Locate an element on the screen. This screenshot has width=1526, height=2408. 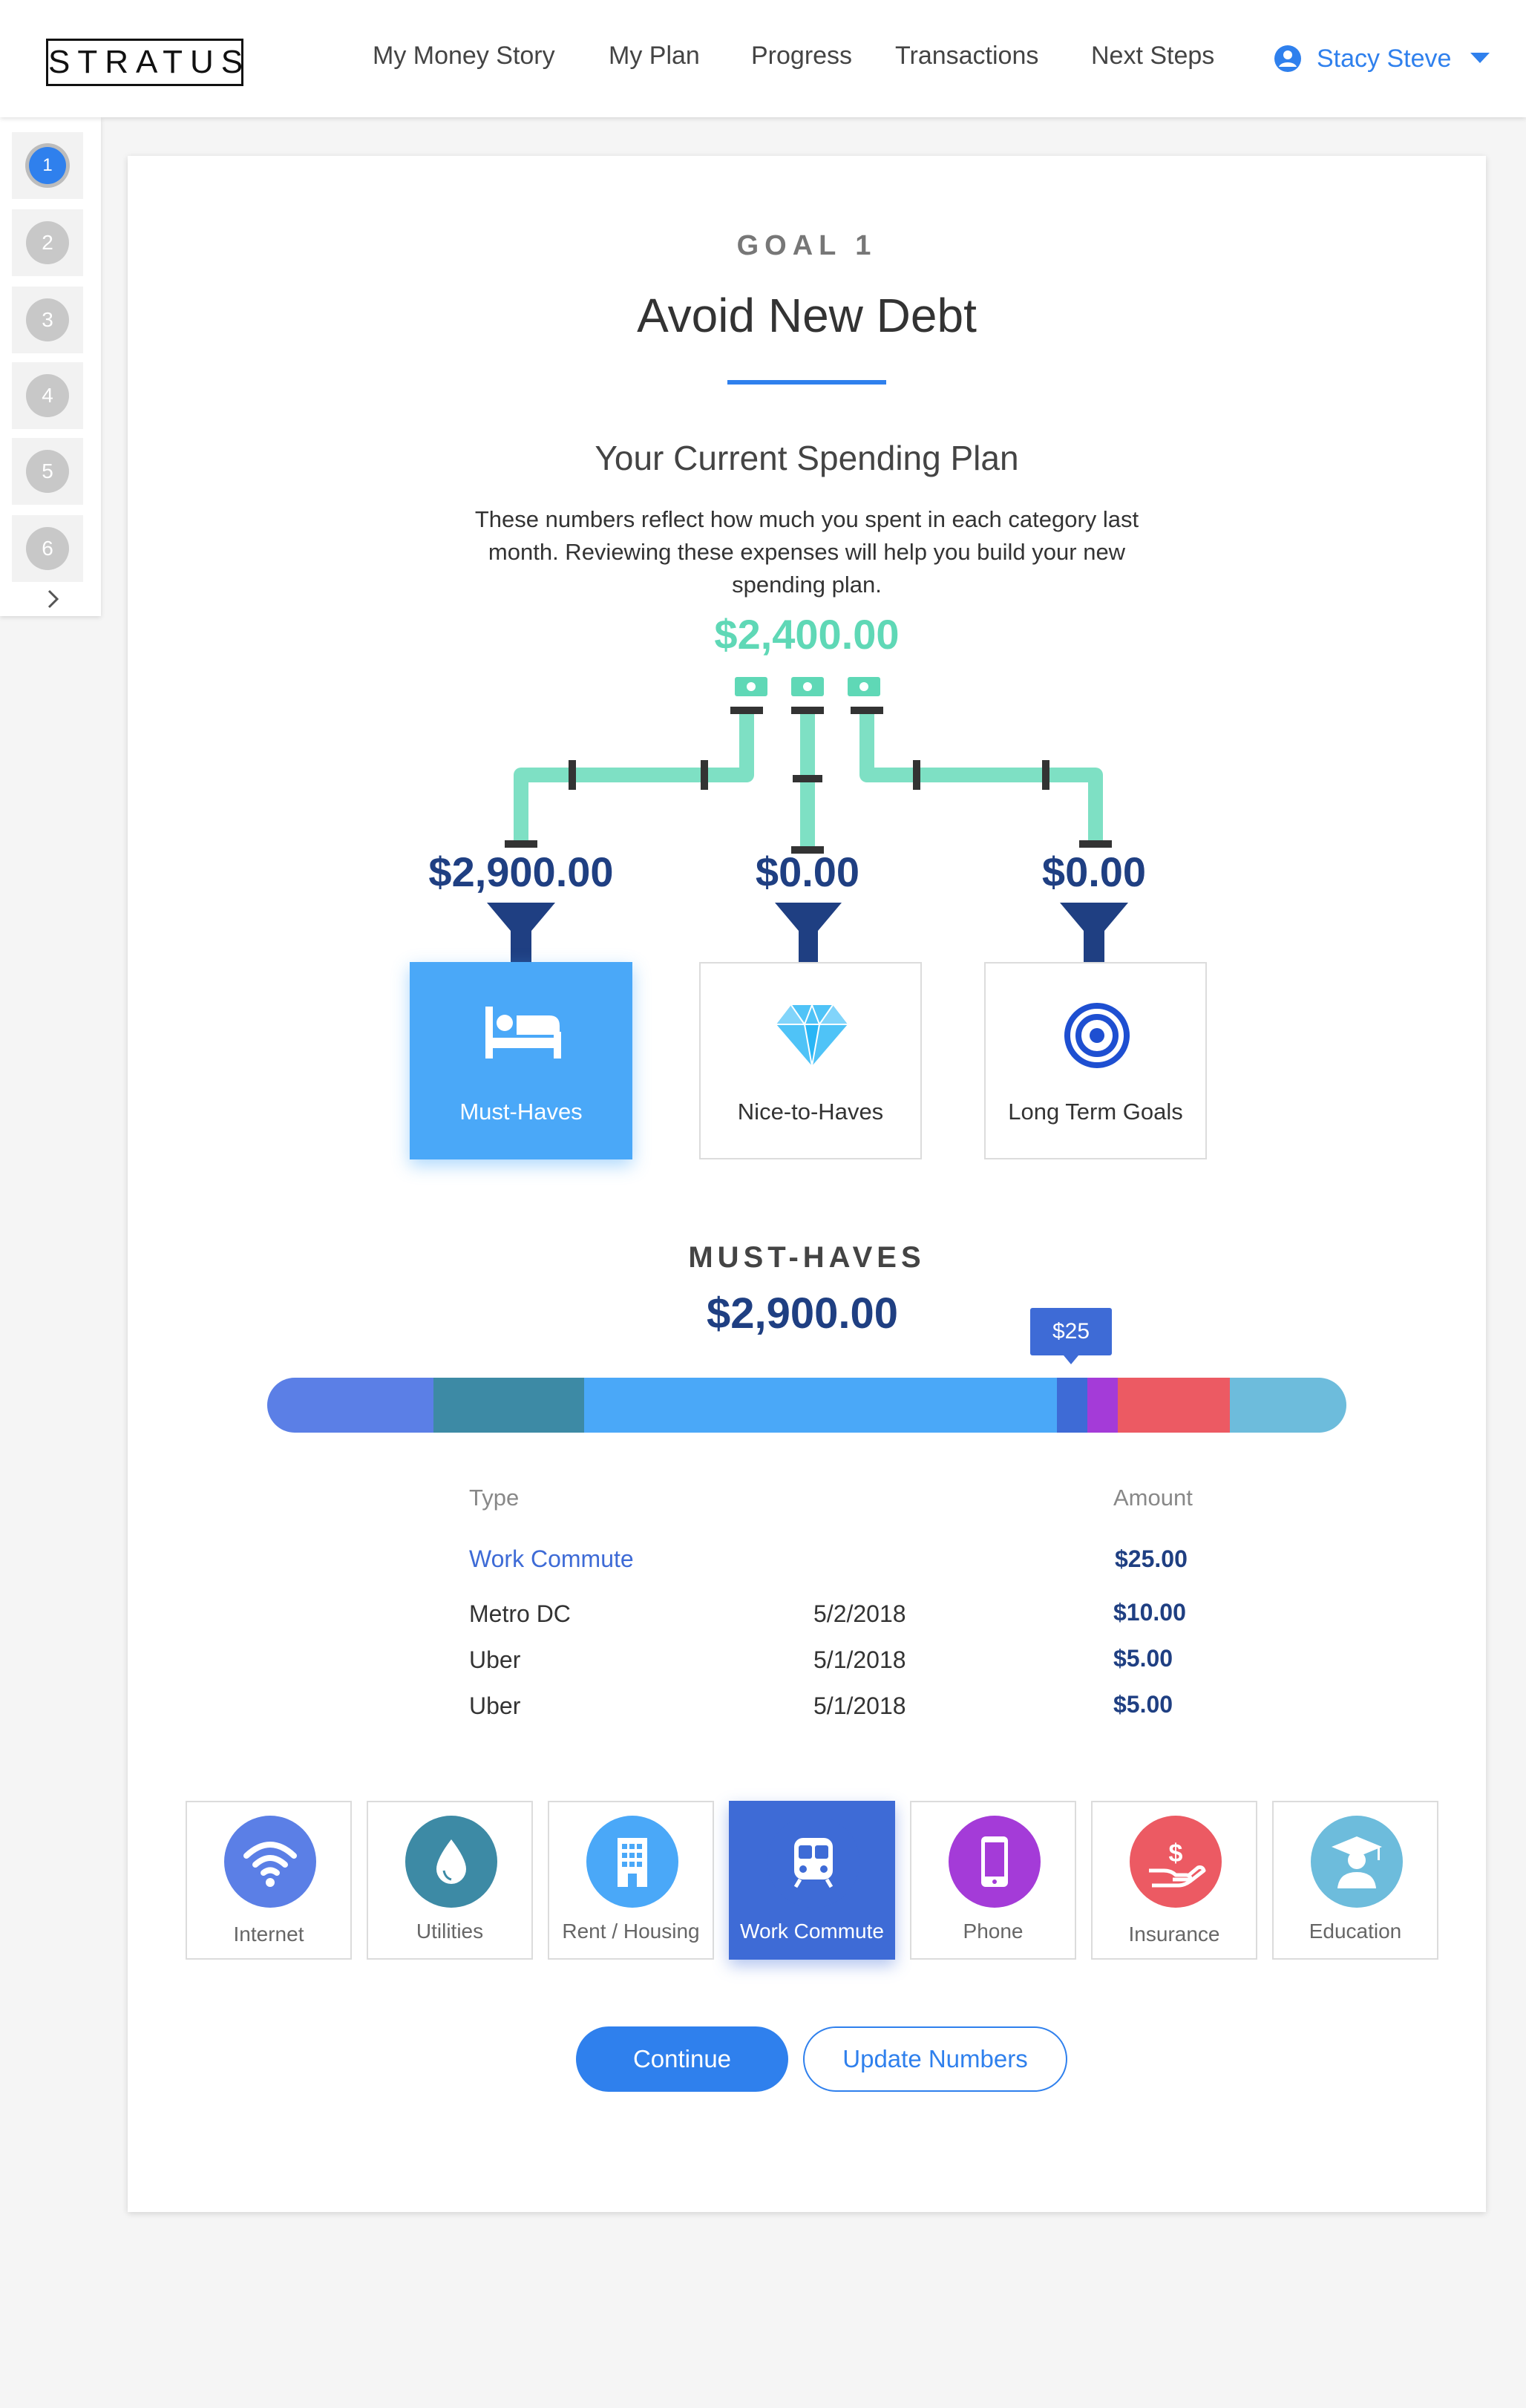
nav-next-steps: Next Steps is located at coordinates (1152, 57).